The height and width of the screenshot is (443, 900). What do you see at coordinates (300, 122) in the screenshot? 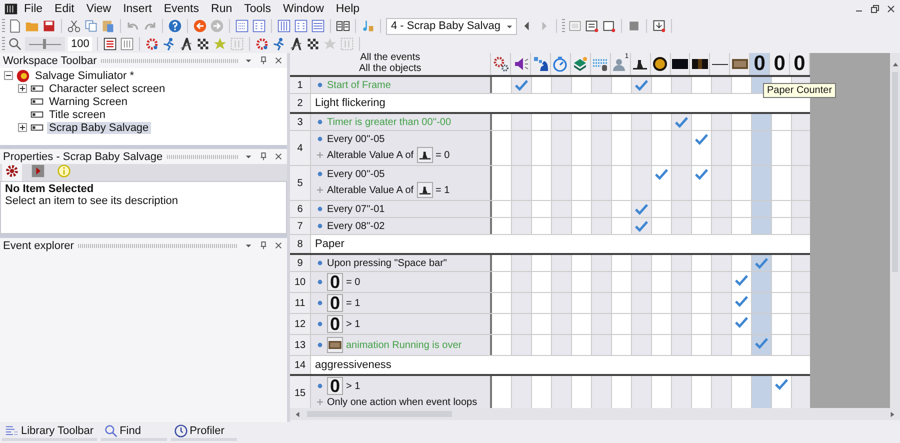
I see `row-number: 3` at bounding box center [300, 122].